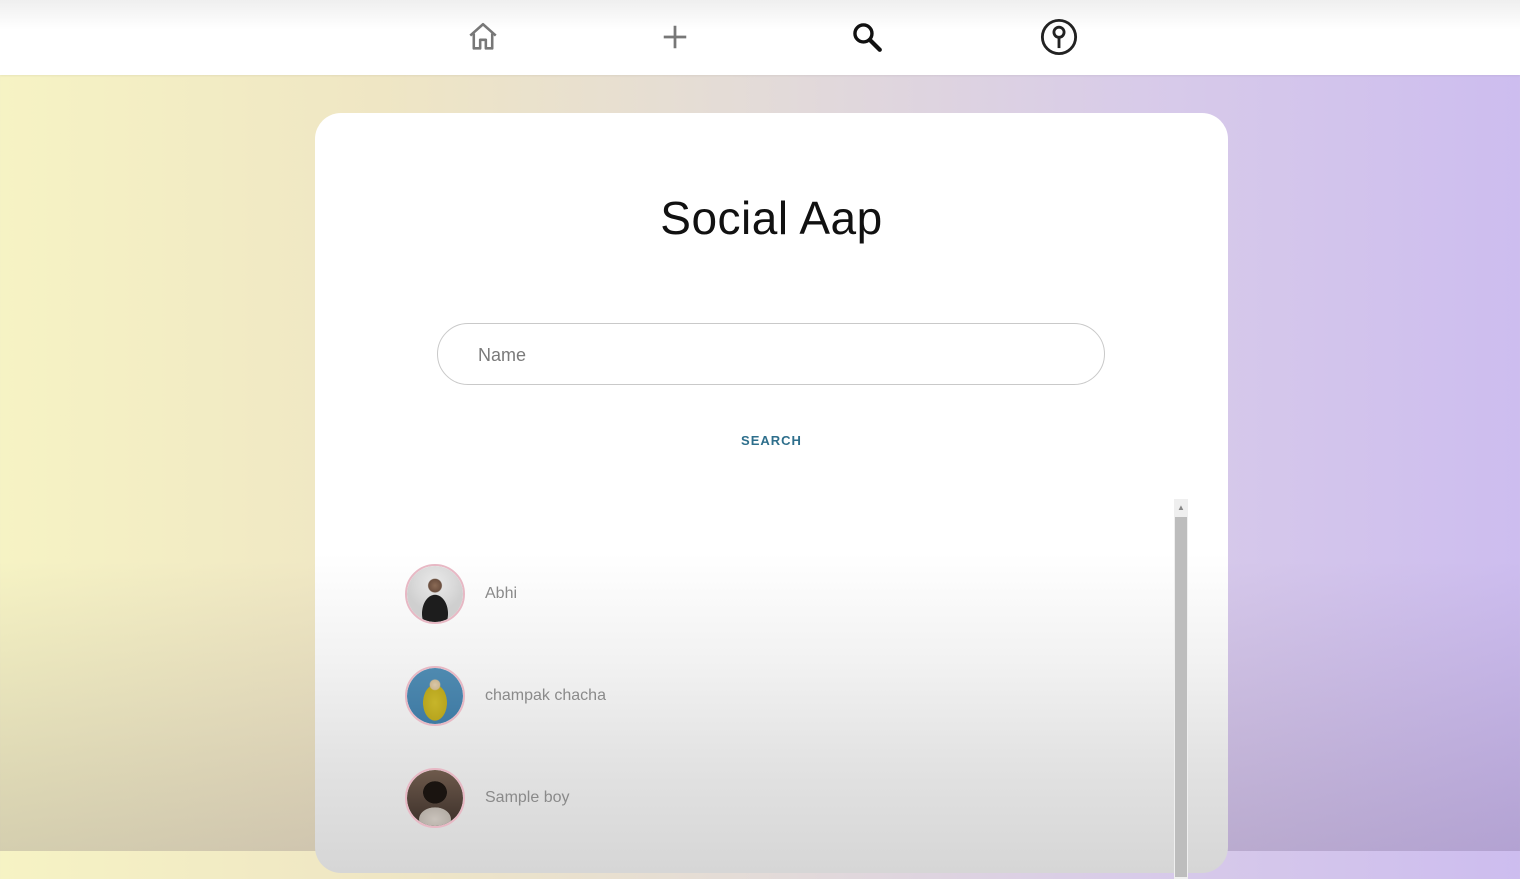  I want to click on user-name: Sample boy, so click(527, 797).